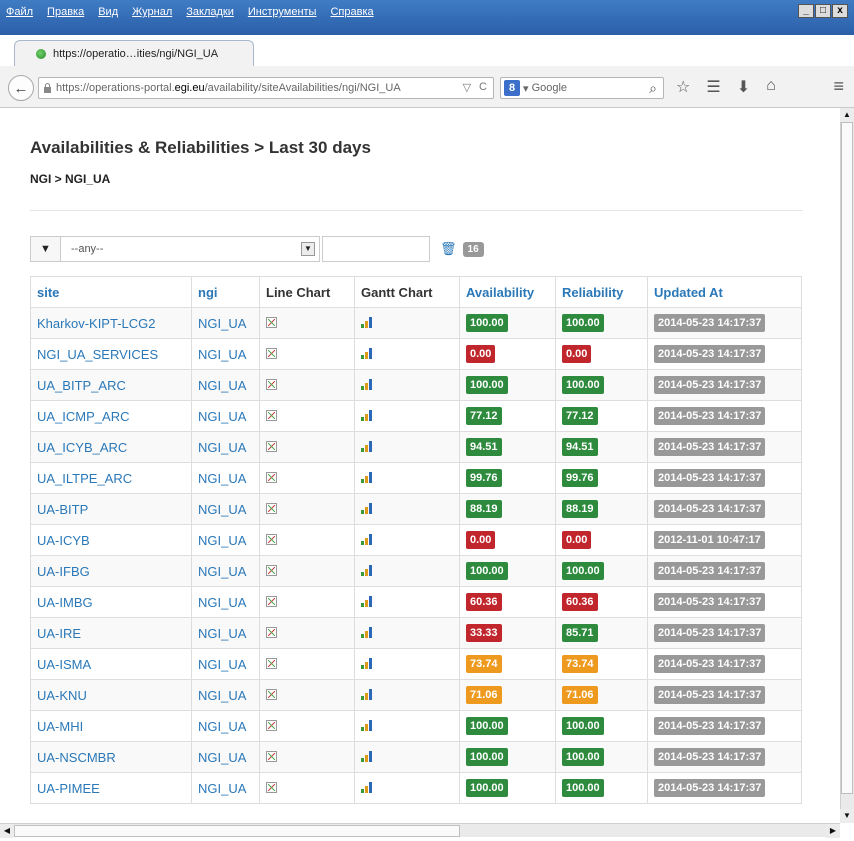 The image size is (854, 841). Describe the element at coordinates (601, 292) in the screenshot. I see `column-header-reliability: Reliability` at that location.